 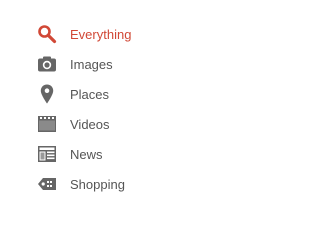 What do you see at coordinates (47, 124) in the screenshot?
I see `film-icon` at bounding box center [47, 124].